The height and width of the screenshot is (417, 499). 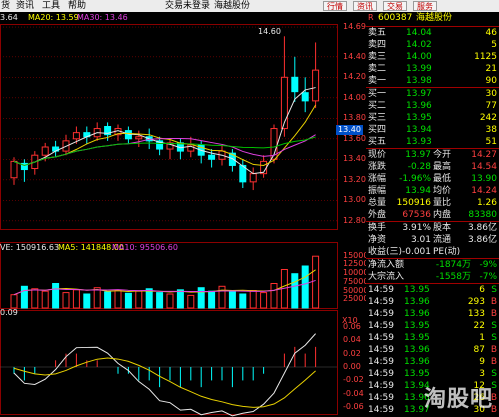 What do you see at coordinates (354, 27) in the screenshot?
I see `price-axis-label: 14.69` at bounding box center [354, 27].